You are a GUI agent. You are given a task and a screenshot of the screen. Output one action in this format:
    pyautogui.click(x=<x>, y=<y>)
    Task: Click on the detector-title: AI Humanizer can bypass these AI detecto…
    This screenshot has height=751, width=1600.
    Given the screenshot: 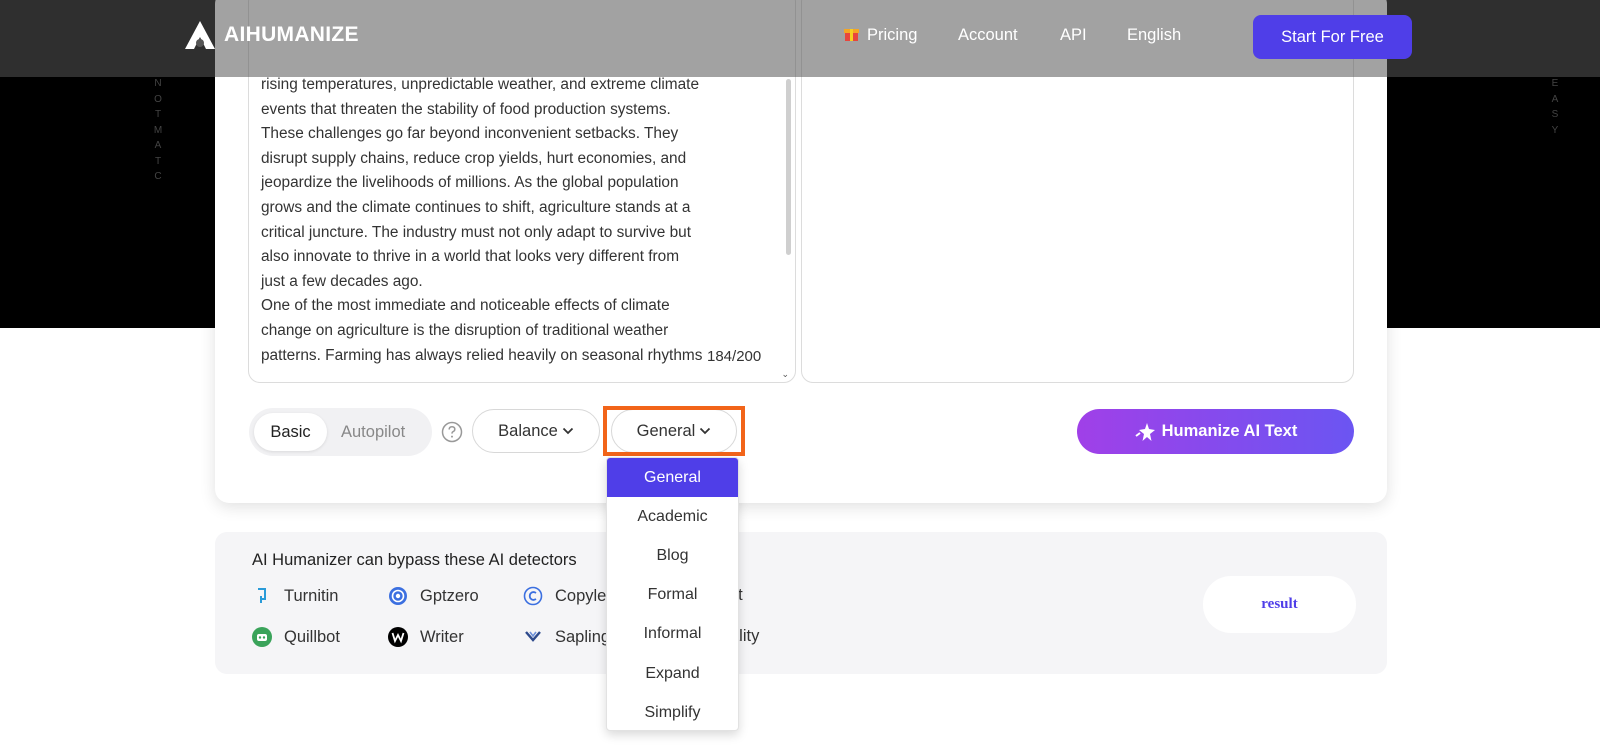 What is the action you would take?
    pyautogui.click(x=414, y=560)
    